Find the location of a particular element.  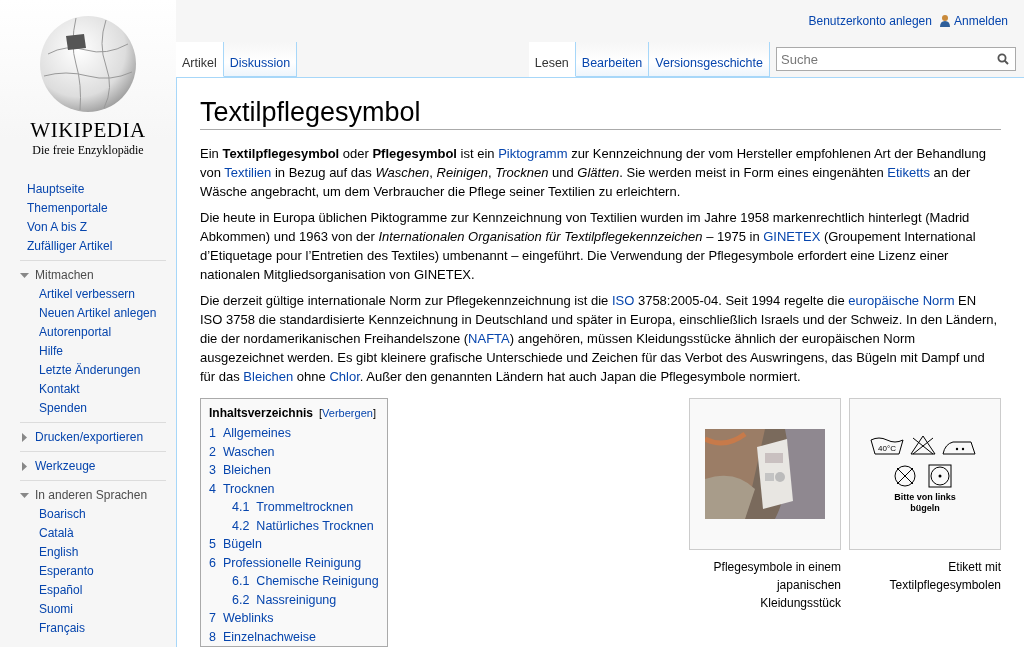

article-link: europäische Norm is located at coordinates (901, 300).